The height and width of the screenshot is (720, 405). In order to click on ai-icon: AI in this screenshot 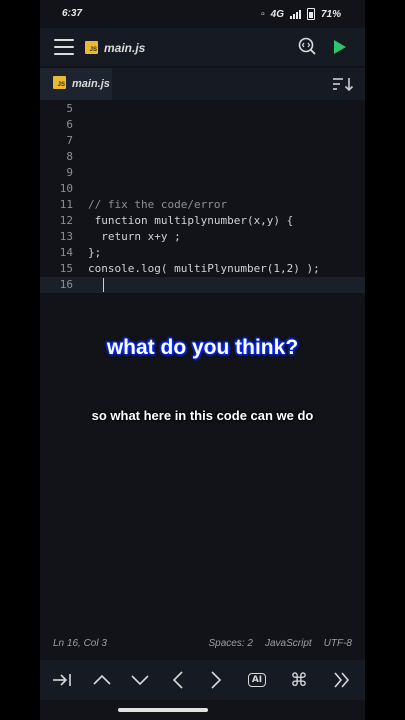, I will do `click(257, 680)`.